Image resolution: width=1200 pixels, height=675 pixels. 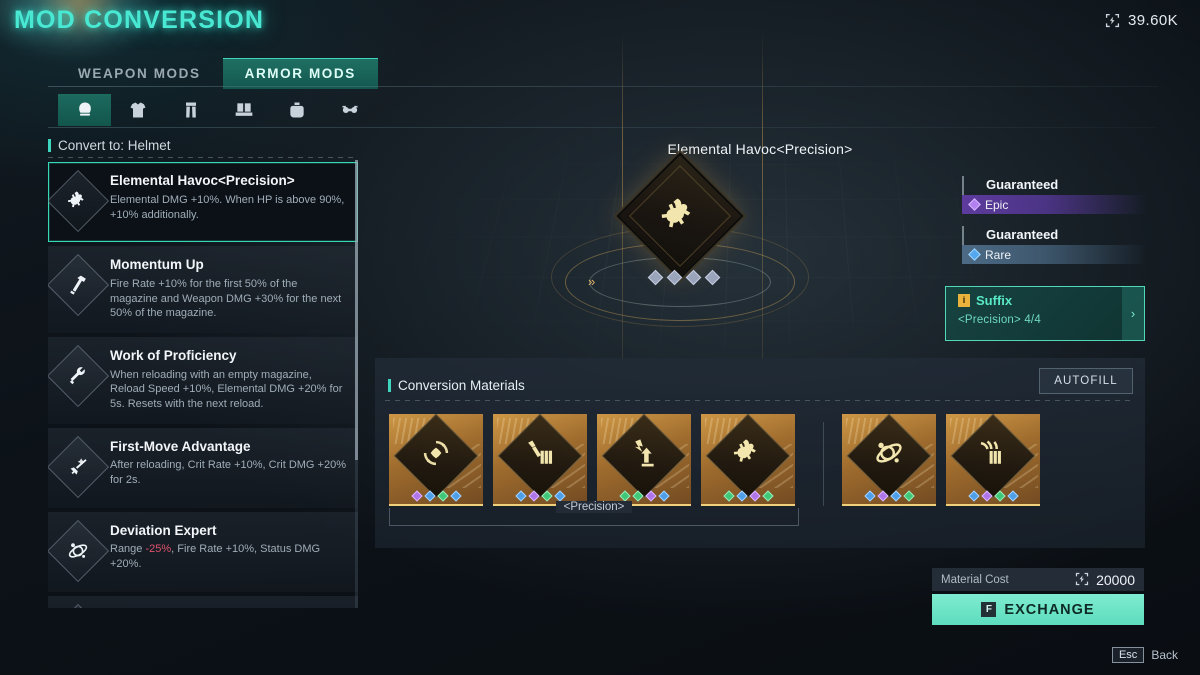 I want to click on suffix-content: i Suffix <Precision> 4/4, so click(x=1034, y=313).